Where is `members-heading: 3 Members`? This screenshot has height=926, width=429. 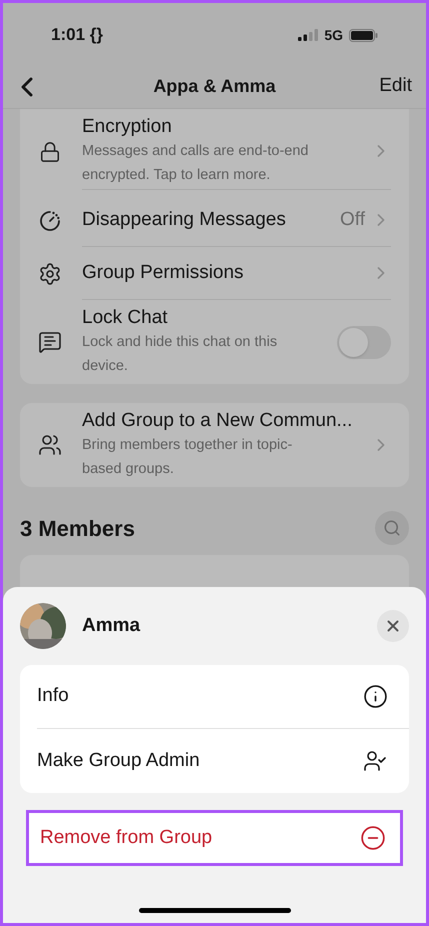 members-heading: 3 Members is located at coordinates (77, 528).